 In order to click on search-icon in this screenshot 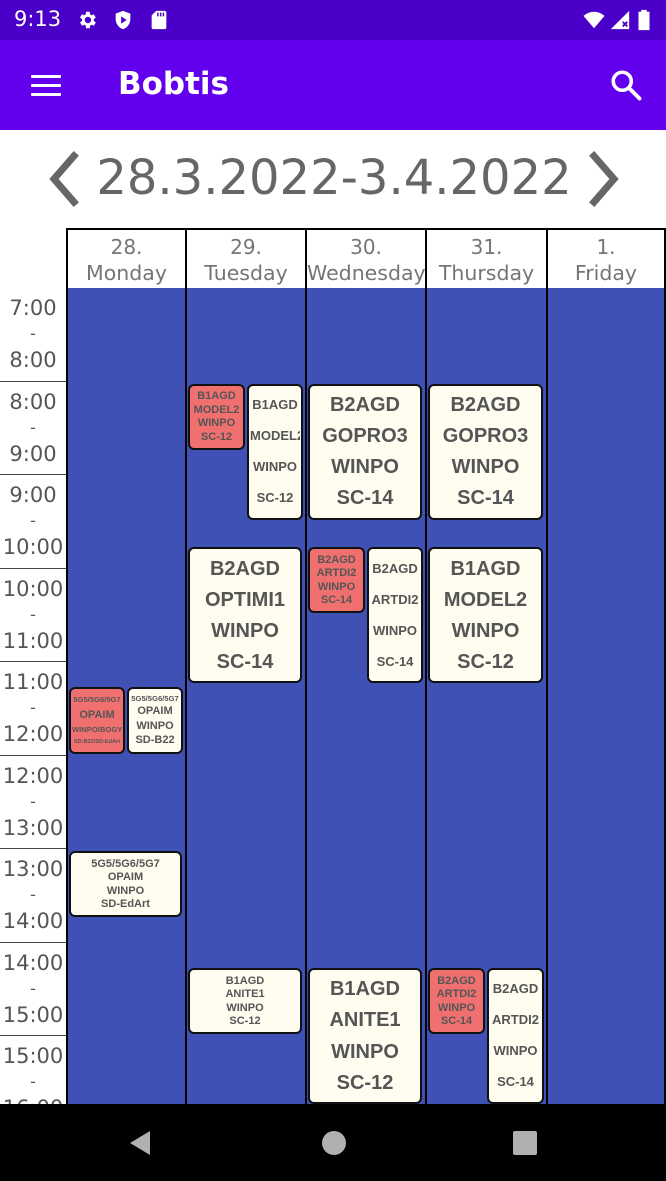, I will do `click(626, 85)`.